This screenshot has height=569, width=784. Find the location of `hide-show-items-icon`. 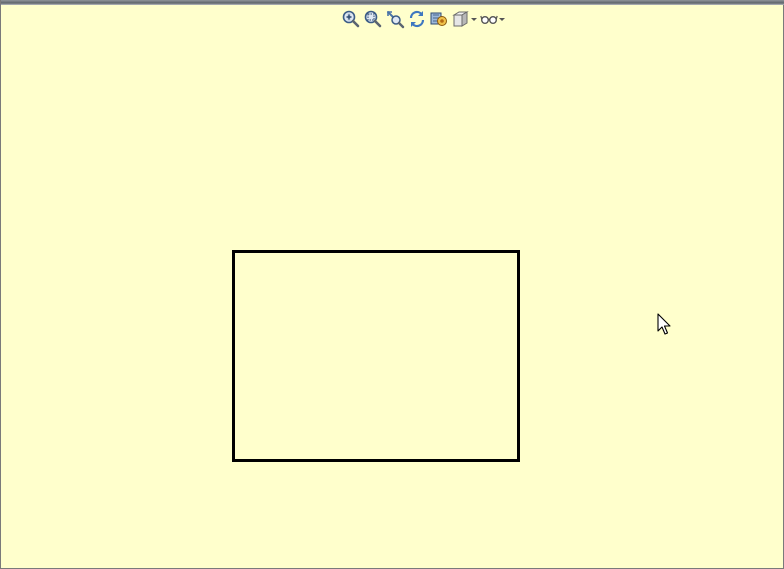

hide-show-items-icon is located at coordinates (489, 19).